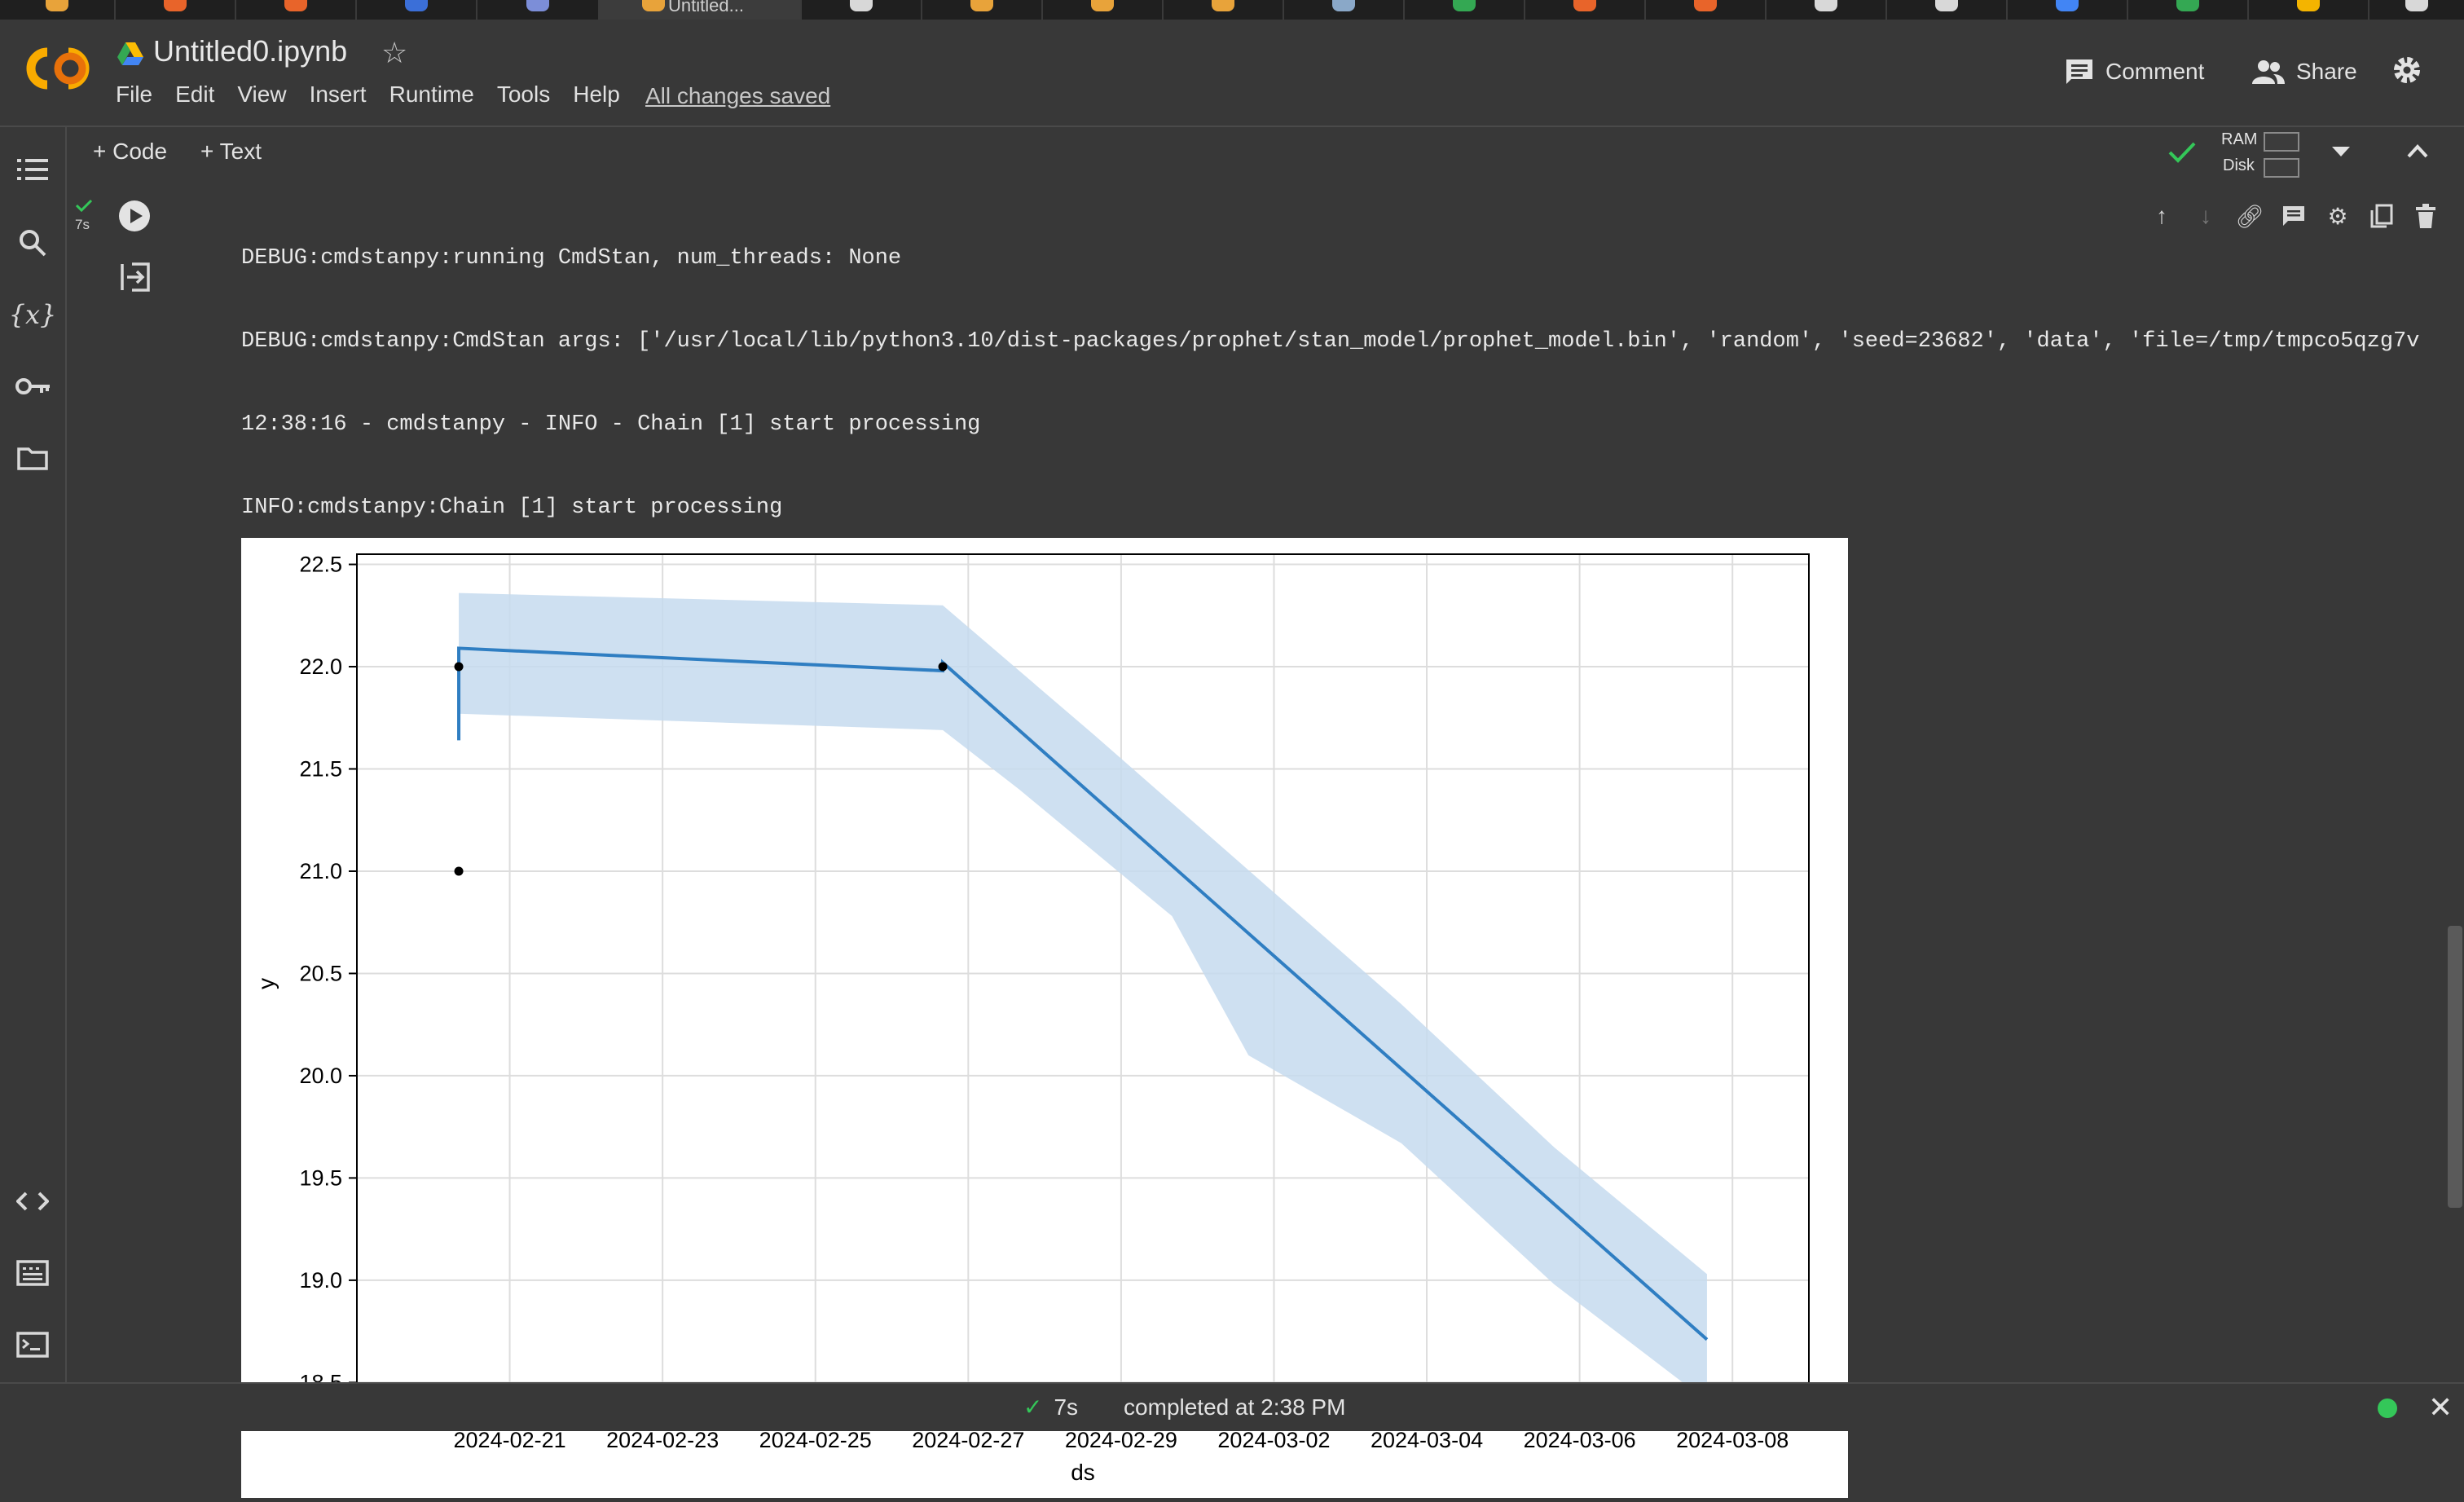 This screenshot has height=1502, width=2464. What do you see at coordinates (33, 386) in the screenshot?
I see `secrets-key-icon` at bounding box center [33, 386].